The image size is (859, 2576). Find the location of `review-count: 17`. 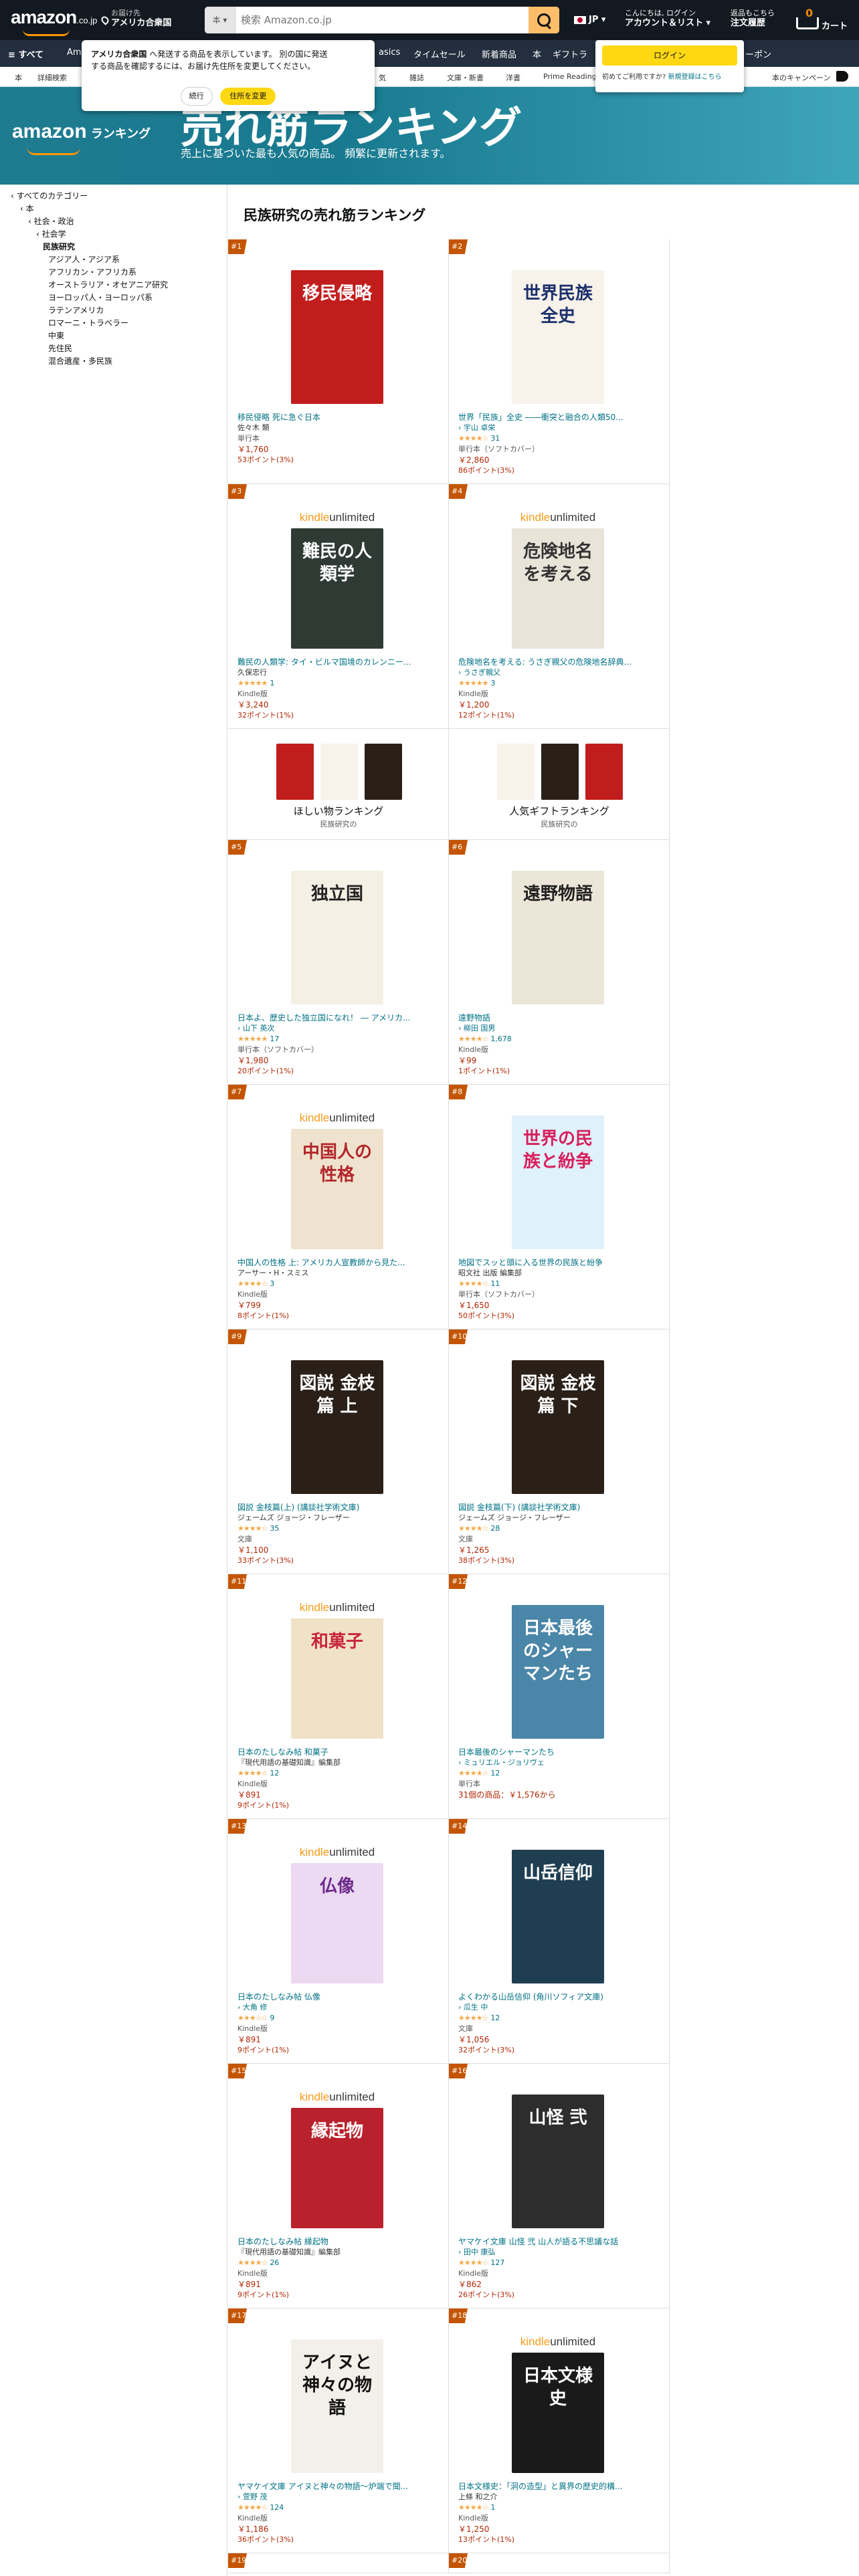

review-count: 17 is located at coordinates (274, 1039).